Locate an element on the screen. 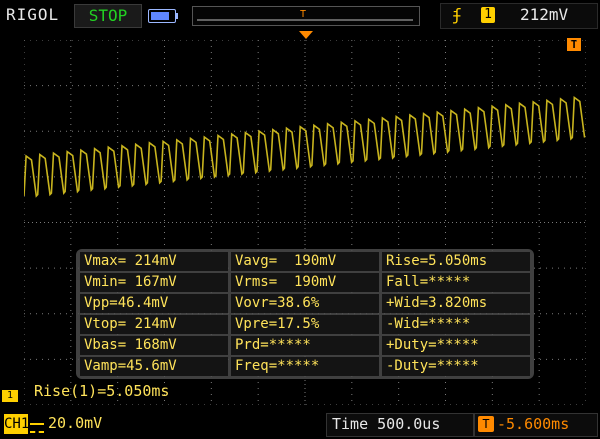 The width and height of the screenshot is (600, 439). measurement-cell: Vpp=46.4mV is located at coordinates (154, 303).